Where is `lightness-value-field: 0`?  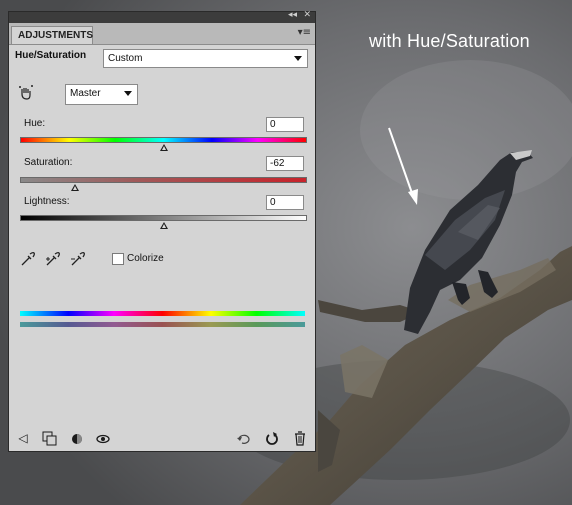 lightness-value-field: 0 is located at coordinates (285, 202).